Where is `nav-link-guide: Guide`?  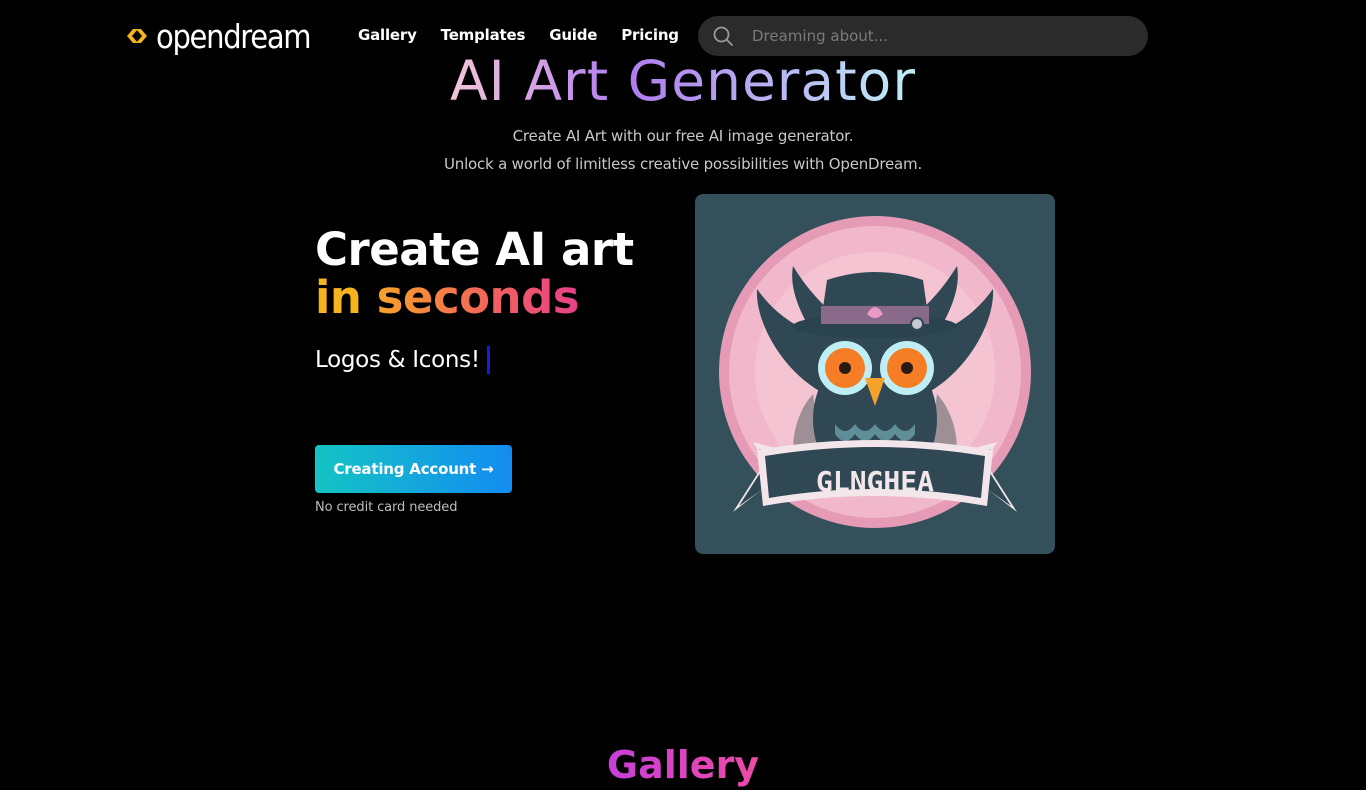 nav-link-guide: Guide is located at coordinates (573, 35).